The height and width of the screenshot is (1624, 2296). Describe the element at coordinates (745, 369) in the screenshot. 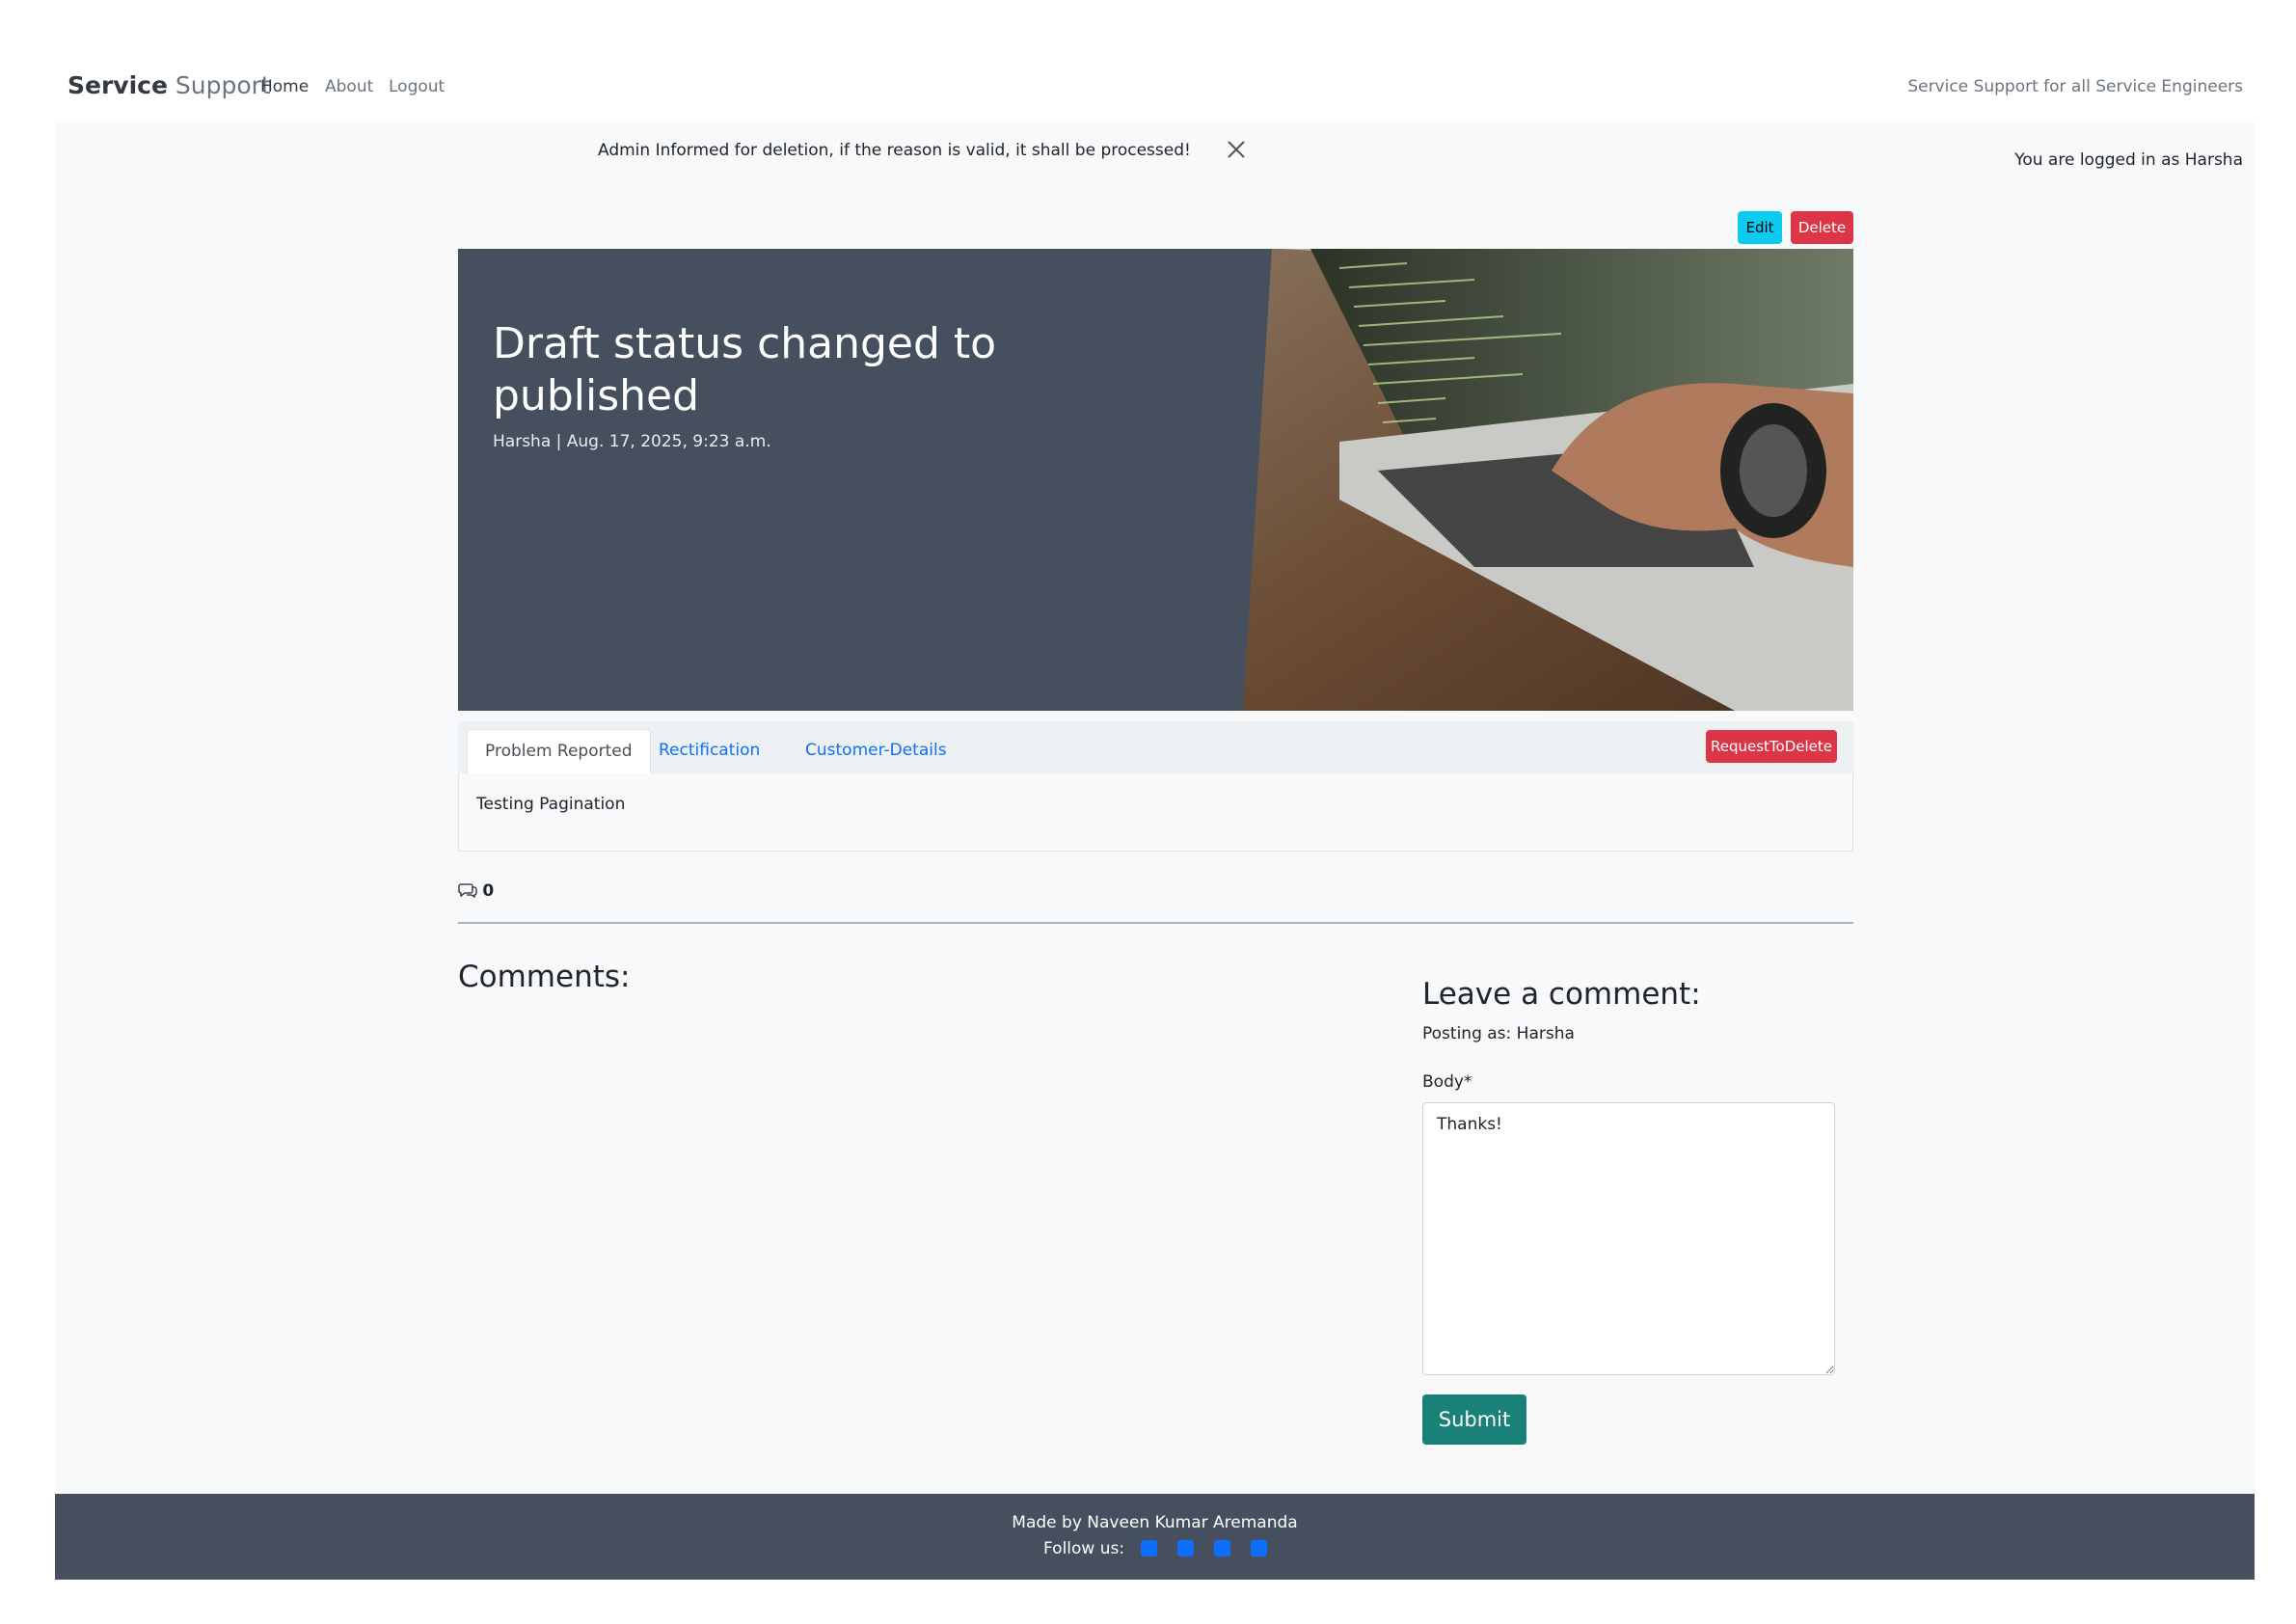

I see `post-title: Draft status changed to published` at that location.